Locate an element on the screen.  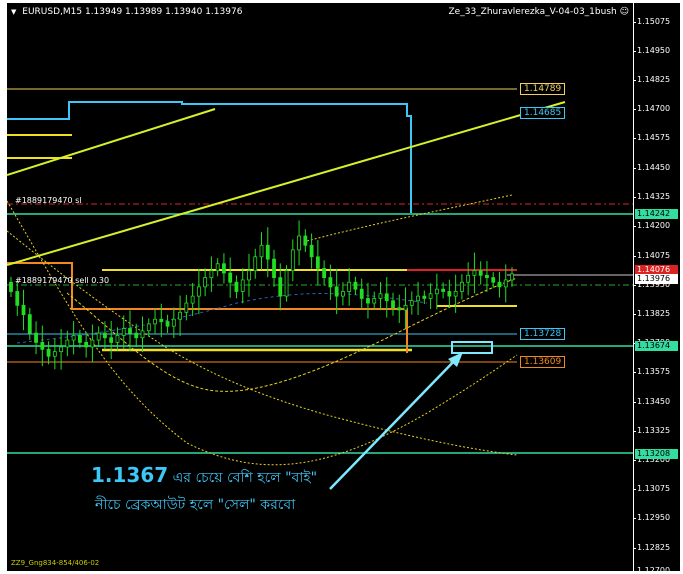
price-tick: 1.15075 is located at coordinates (651, 21).